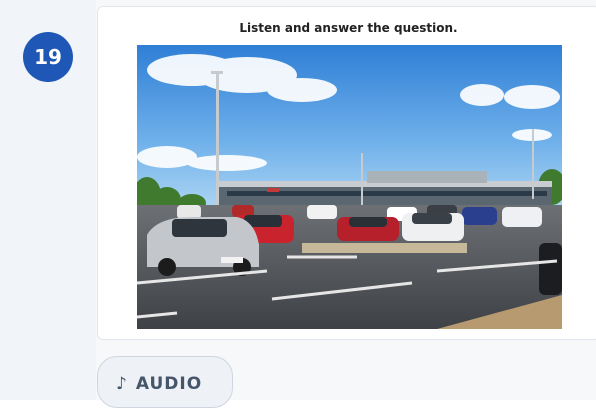 This screenshot has height=411, width=596. What do you see at coordinates (48, 57) in the screenshot?
I see `question-number-badge: 19` at bounding box center [48, 57].